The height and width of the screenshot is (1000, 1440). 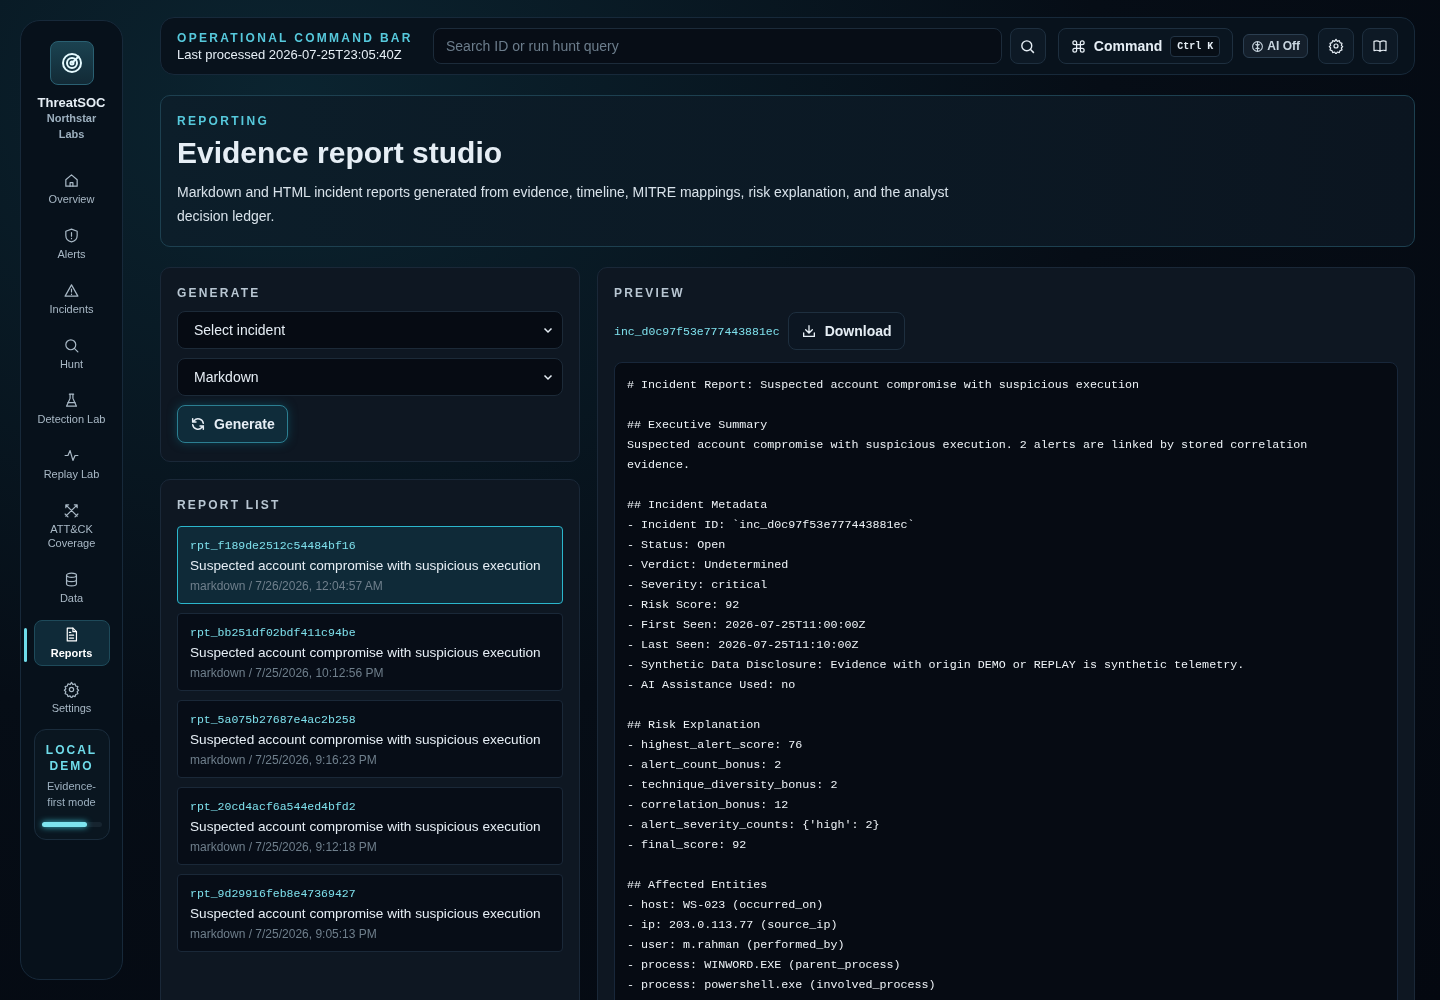 I want to click on pulse-icon, so click(x=71, y=455).